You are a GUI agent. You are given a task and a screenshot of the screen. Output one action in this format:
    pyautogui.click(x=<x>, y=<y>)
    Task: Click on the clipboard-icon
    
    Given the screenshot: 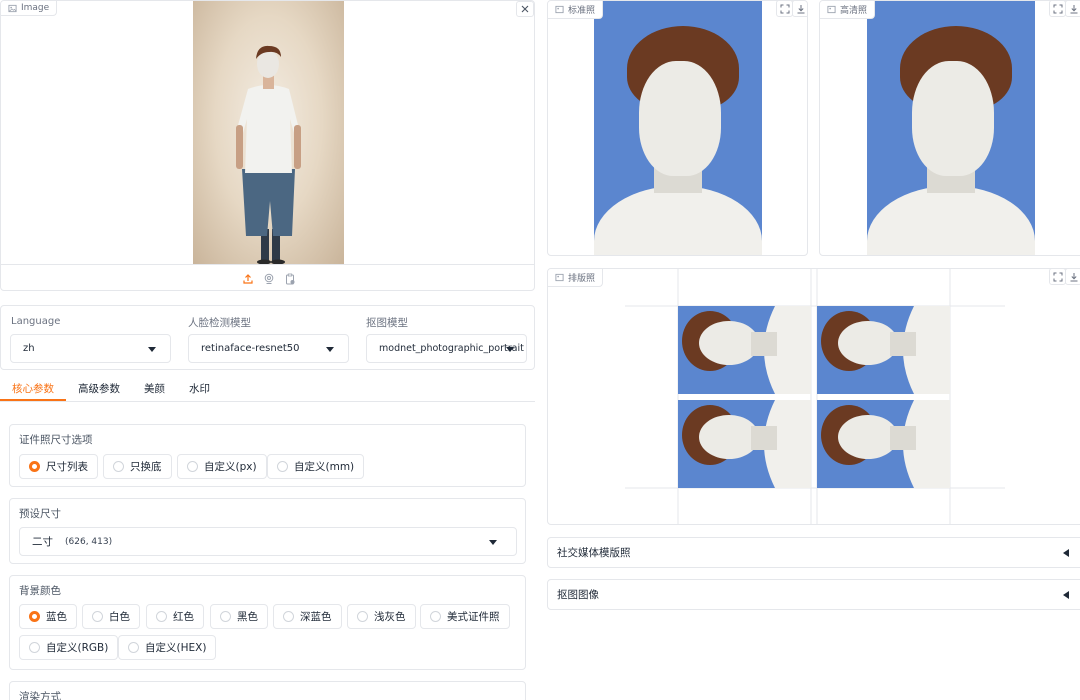 What is the action you would take?
    pyautogui.click(x=290, y=279)
    